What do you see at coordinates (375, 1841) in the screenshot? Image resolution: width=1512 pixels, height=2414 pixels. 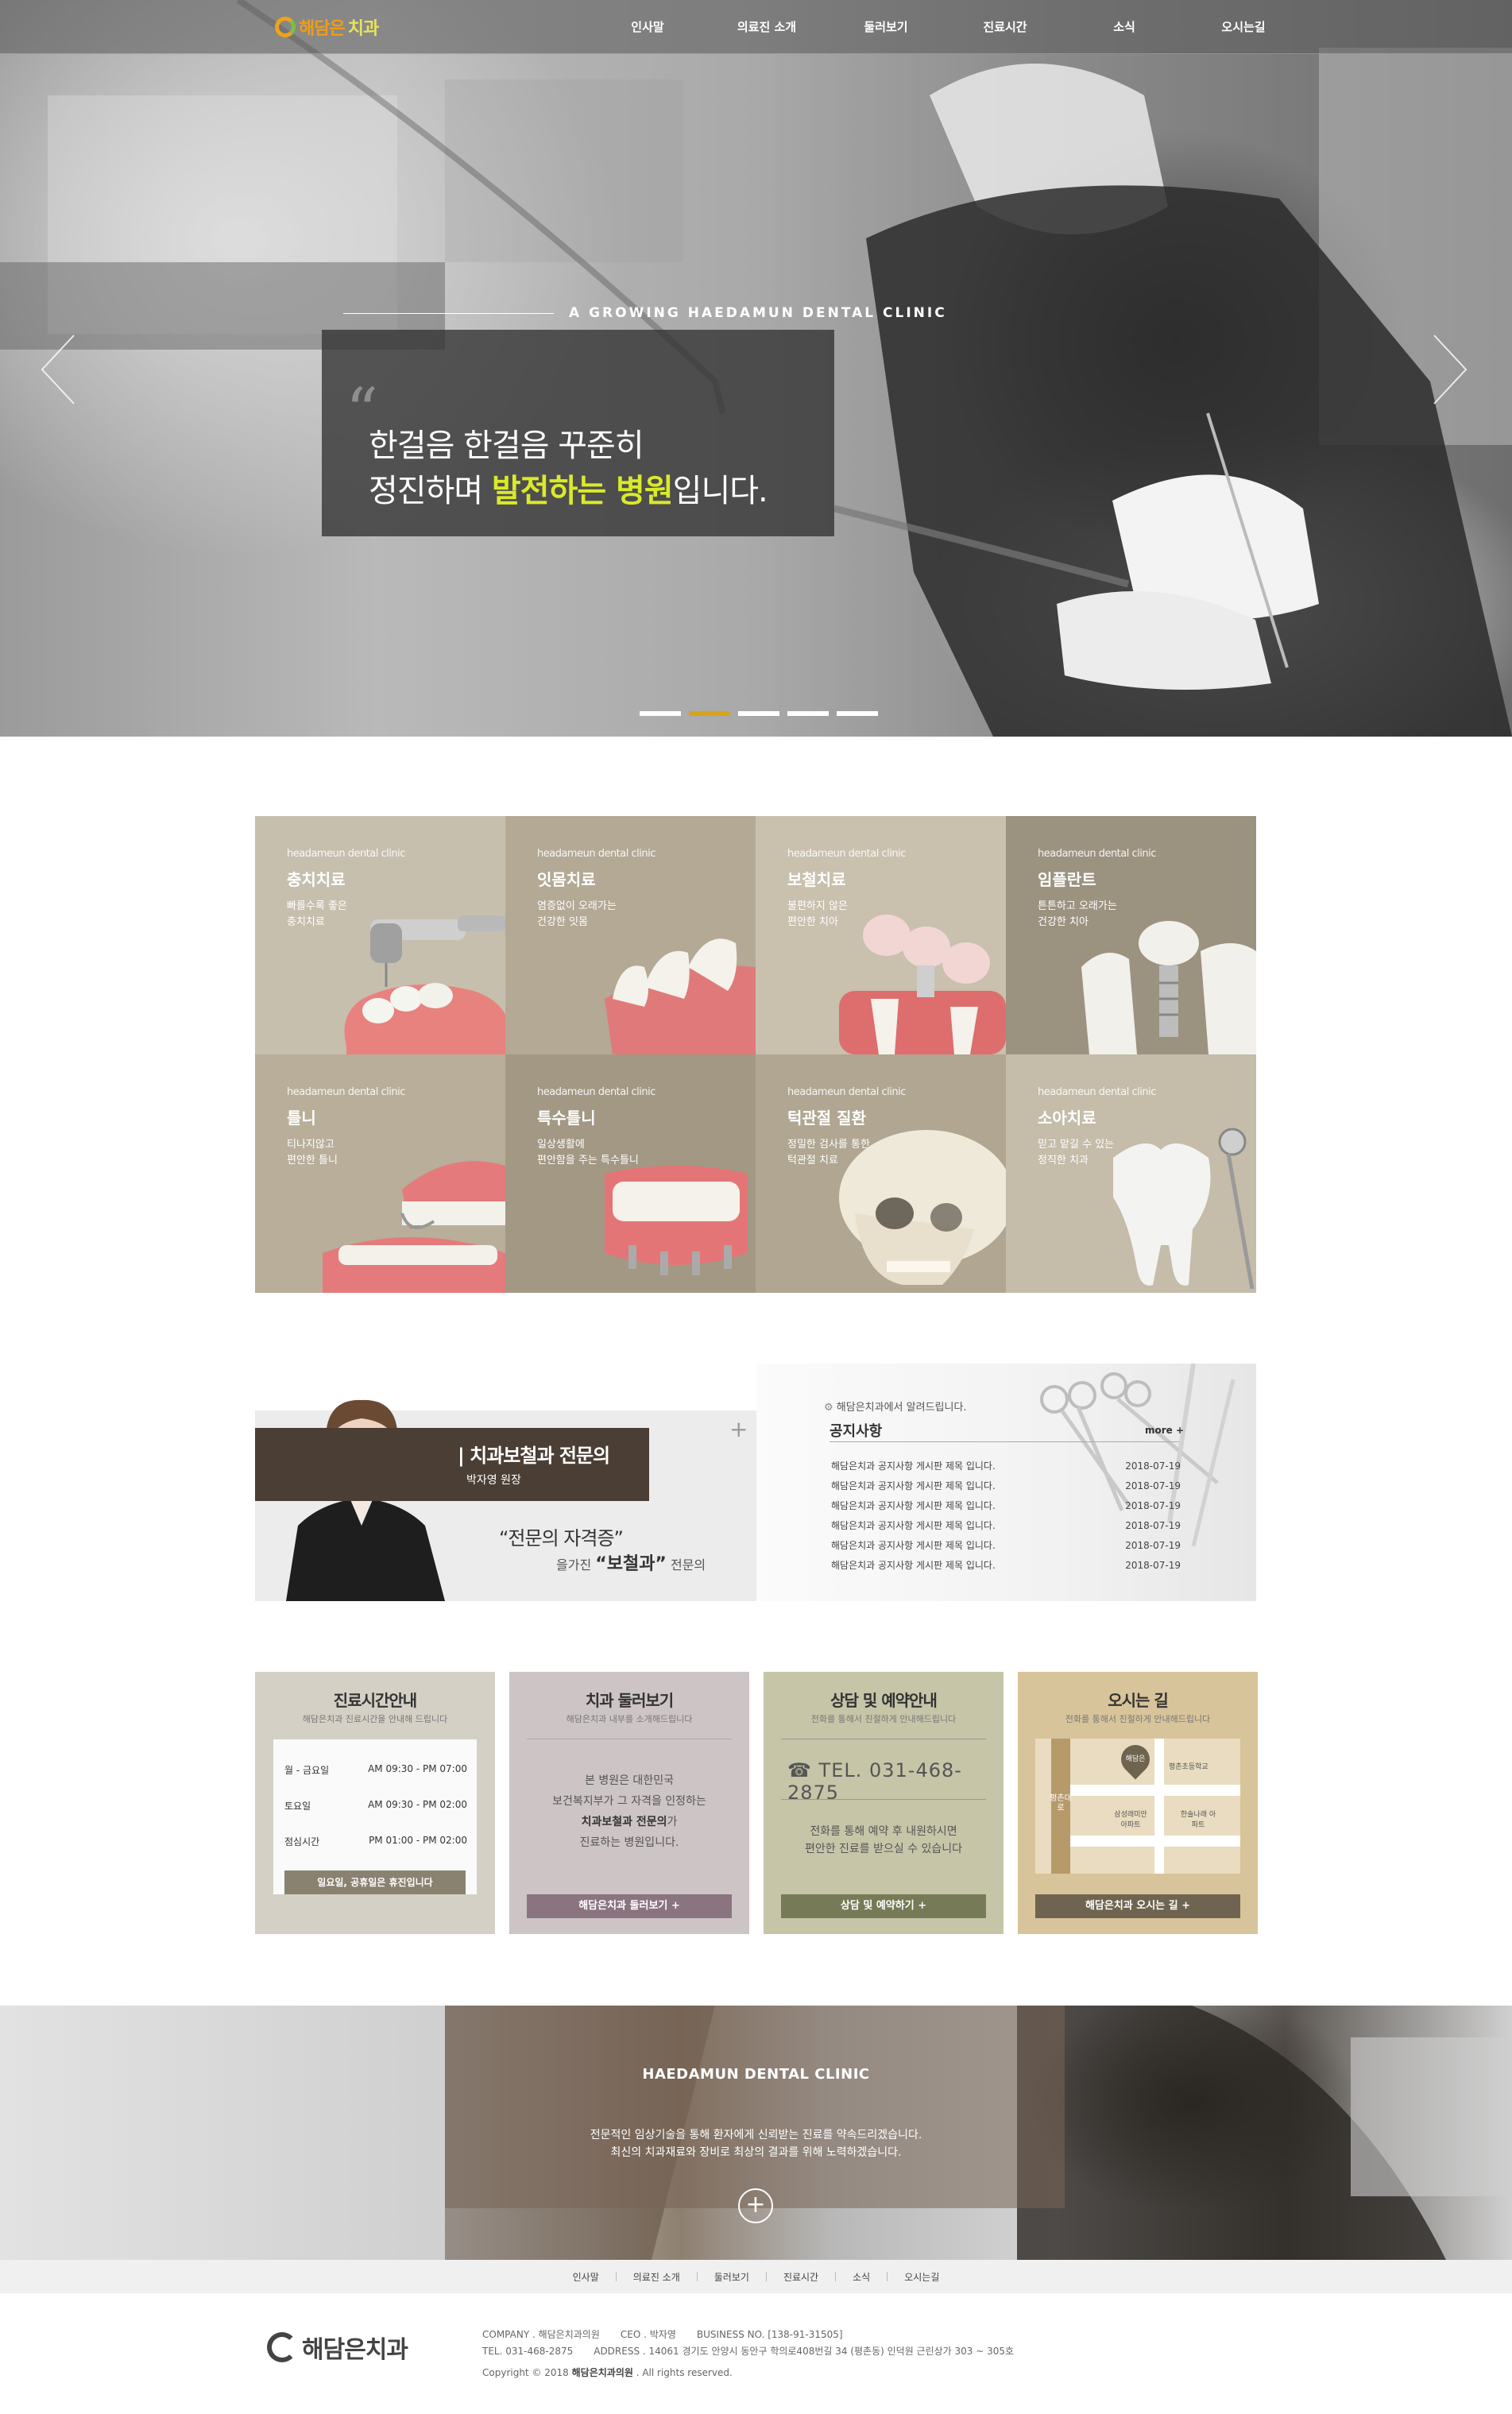 I see `hours-row: 점심시간 PM 01:00 - PM 02:00` at bounding box center [375, 1841].